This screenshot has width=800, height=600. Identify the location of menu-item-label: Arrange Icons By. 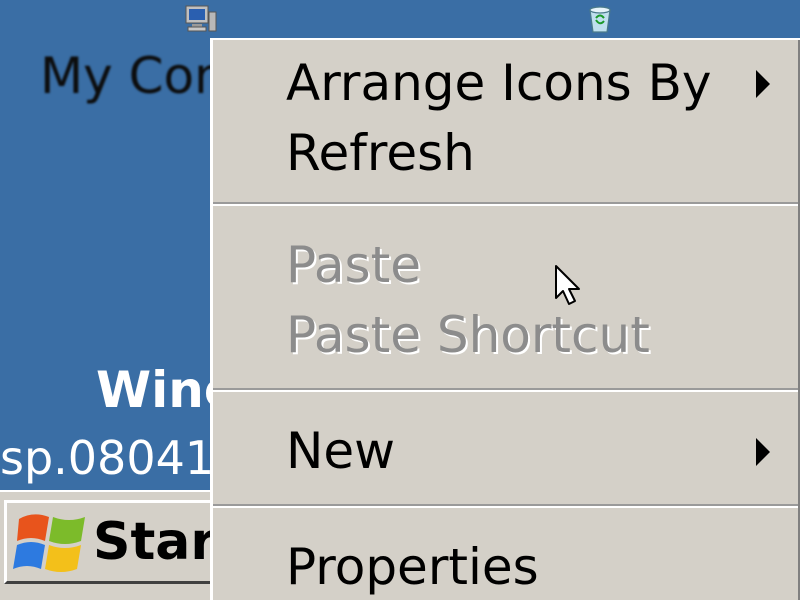
(499, 83).